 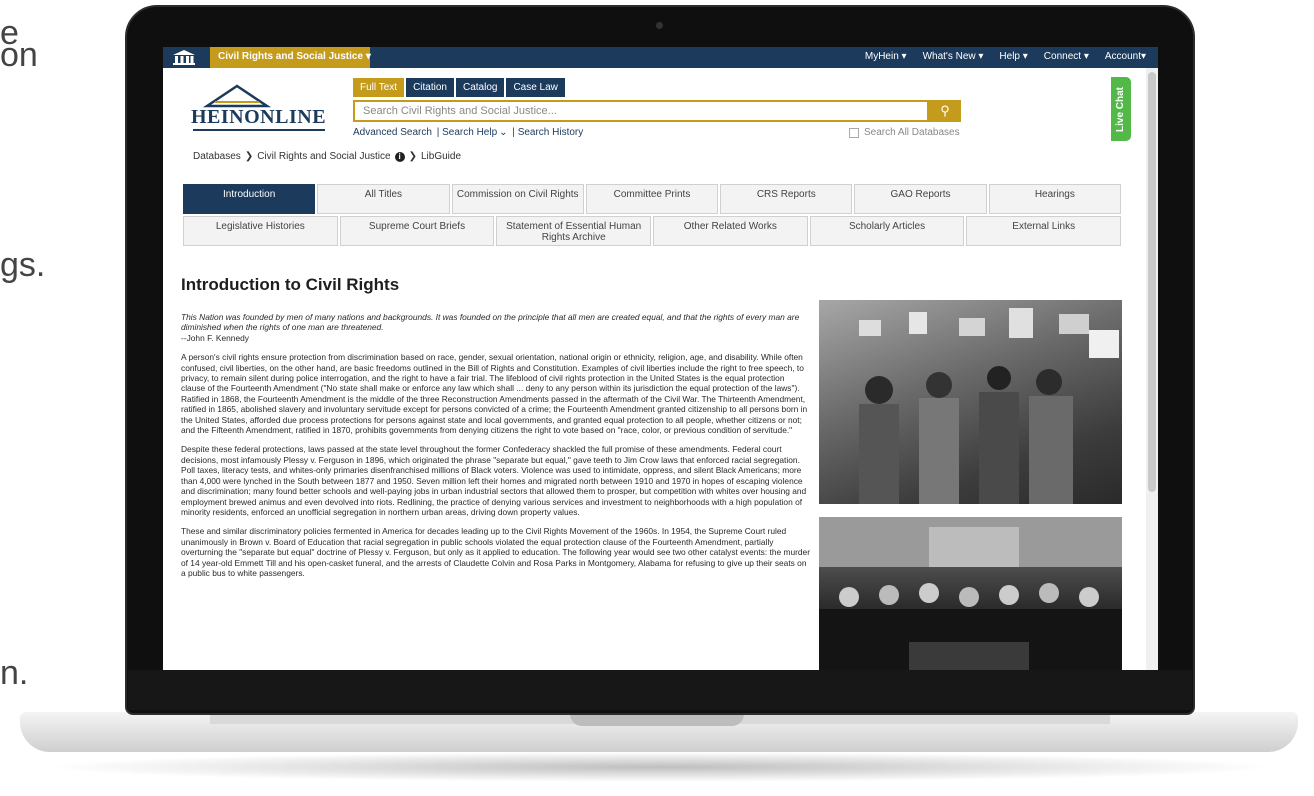 I want to click on nav-gao-reports: GAO Reports, so click(x=920, y=199).